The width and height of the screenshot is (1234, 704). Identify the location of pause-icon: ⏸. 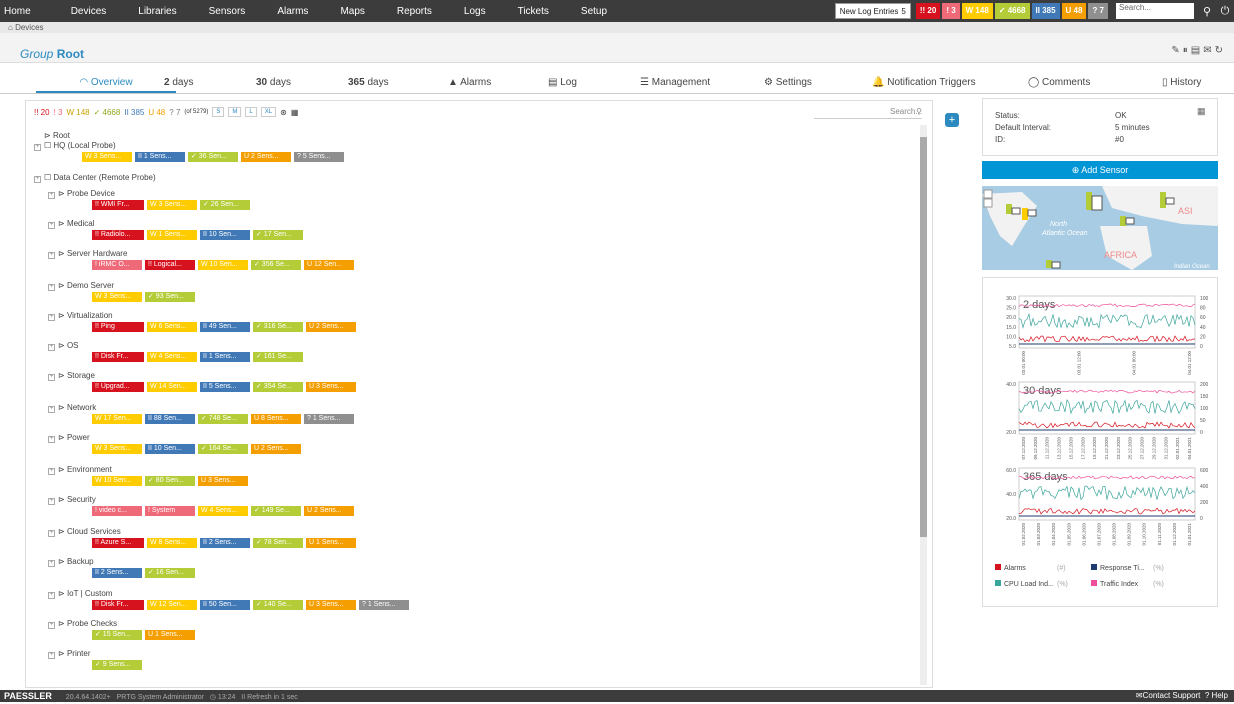
(1187, 50).